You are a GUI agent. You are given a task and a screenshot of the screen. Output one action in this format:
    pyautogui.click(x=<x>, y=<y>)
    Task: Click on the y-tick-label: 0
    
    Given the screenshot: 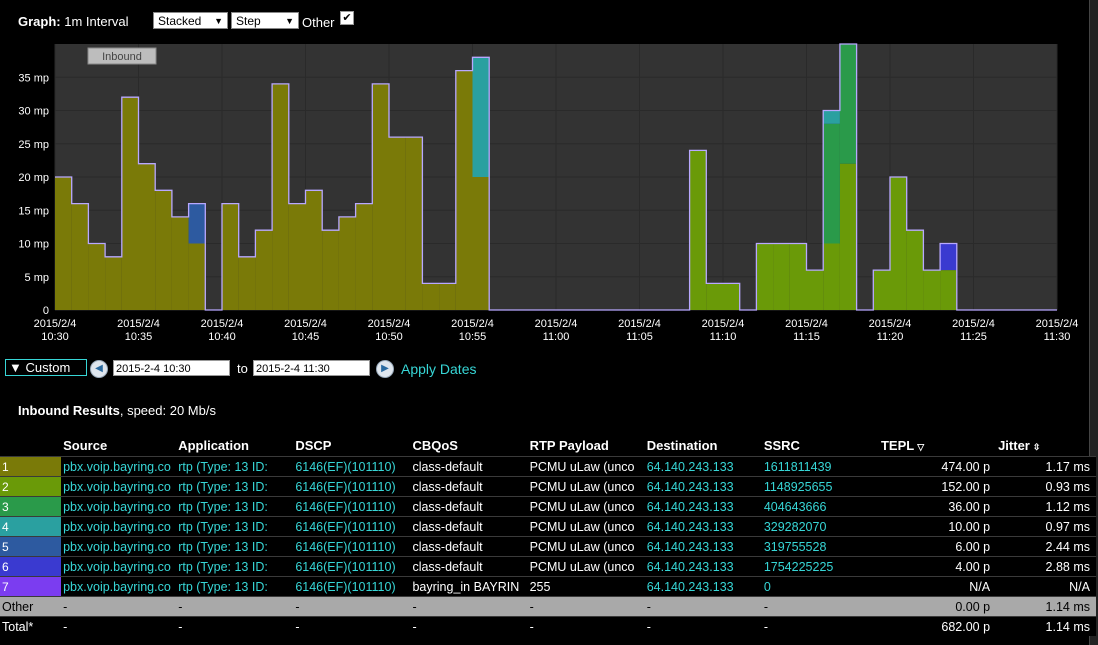 What is the action you would take?
    pyautogui.click(x=46, y=311)
    